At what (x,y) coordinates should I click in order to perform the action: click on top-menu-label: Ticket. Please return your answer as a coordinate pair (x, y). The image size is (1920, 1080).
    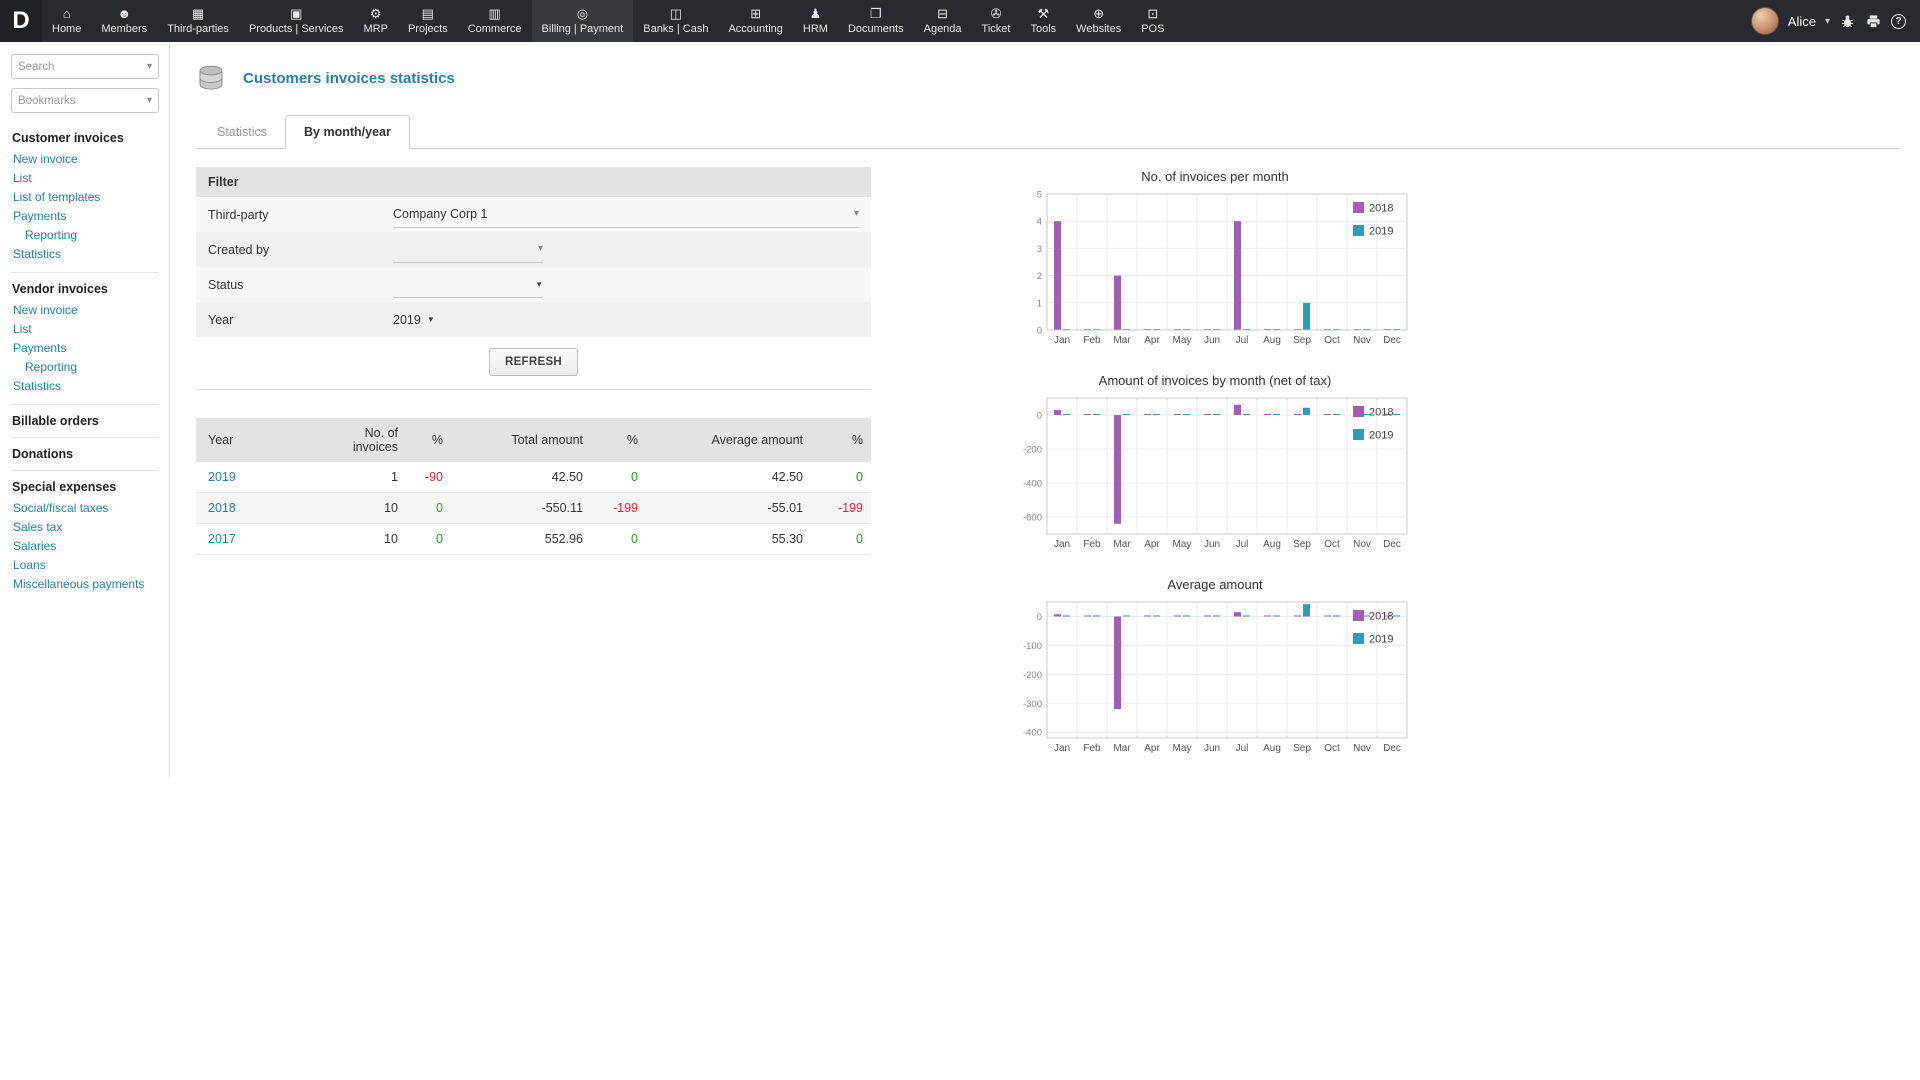
    Looking at the image, I should click on (996, 29).